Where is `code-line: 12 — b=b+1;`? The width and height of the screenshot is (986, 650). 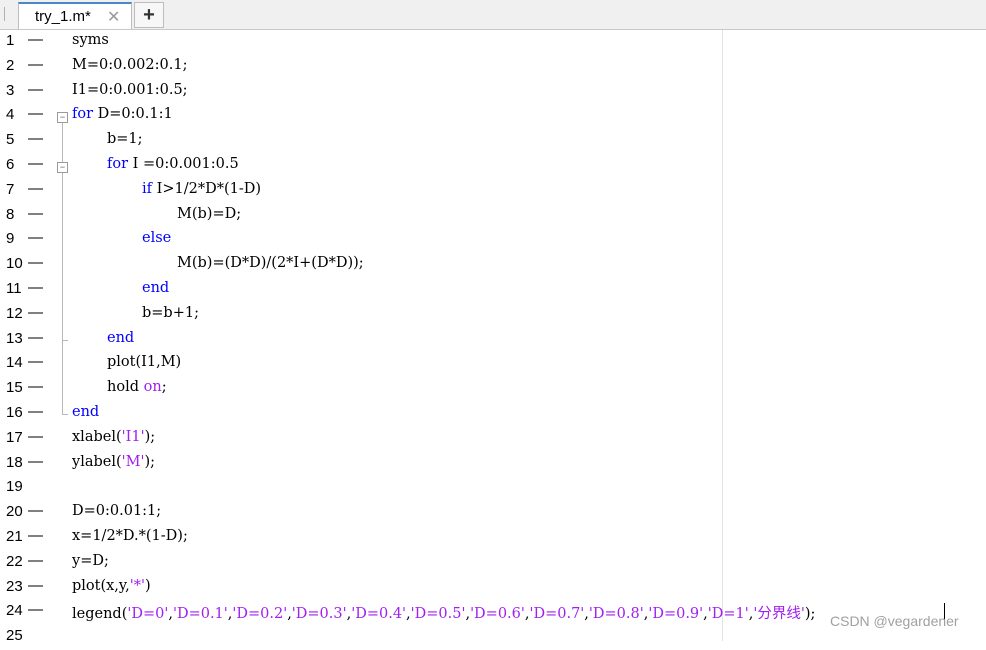
code-line: 12 — b=b+1; is located at coordinates (493, 315).